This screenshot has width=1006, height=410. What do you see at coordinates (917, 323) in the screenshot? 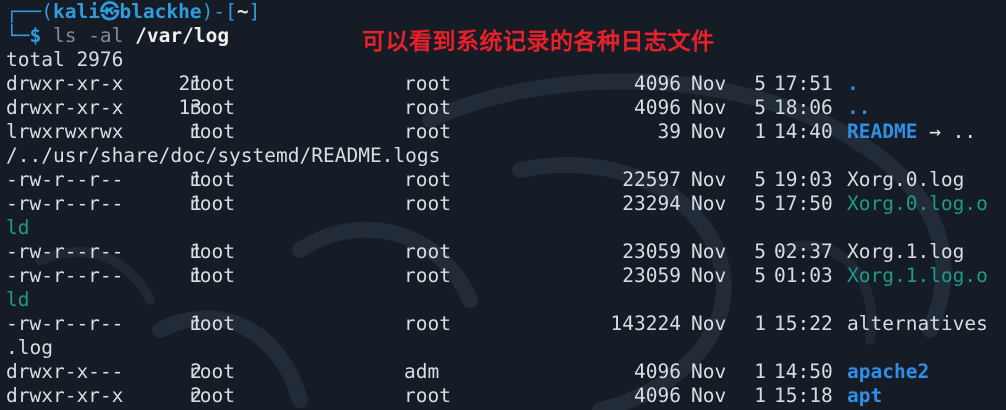
I see `cell-name: alternatives` at bounding box center [917, 323].